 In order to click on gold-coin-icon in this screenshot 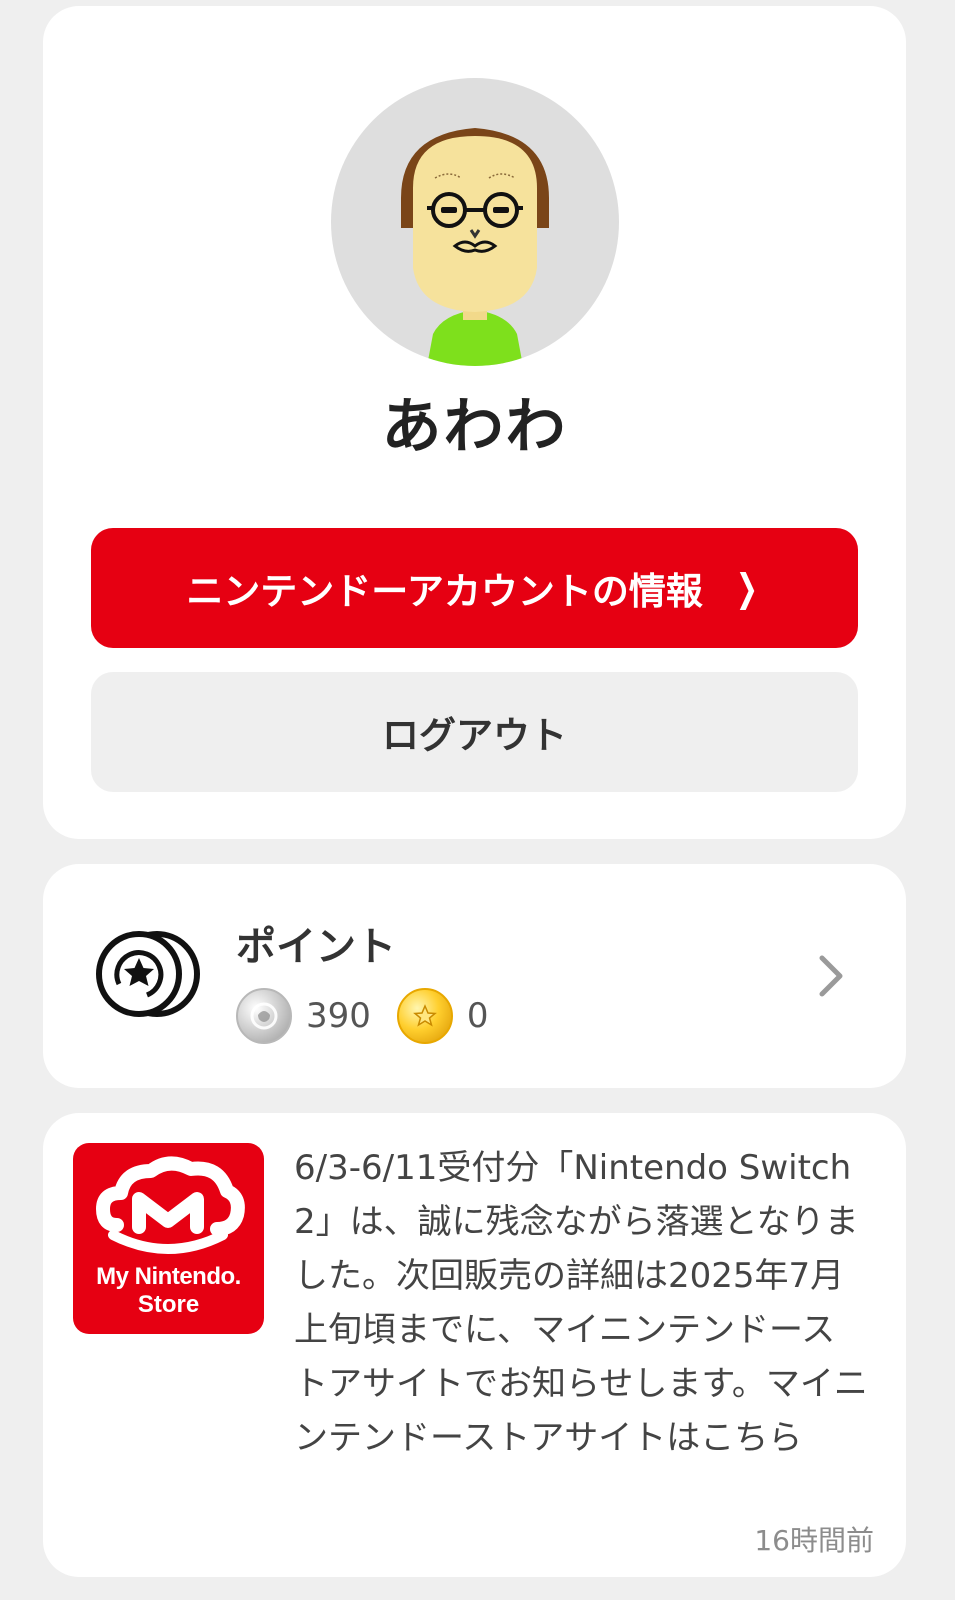, I will do `click(424, 1016)`.